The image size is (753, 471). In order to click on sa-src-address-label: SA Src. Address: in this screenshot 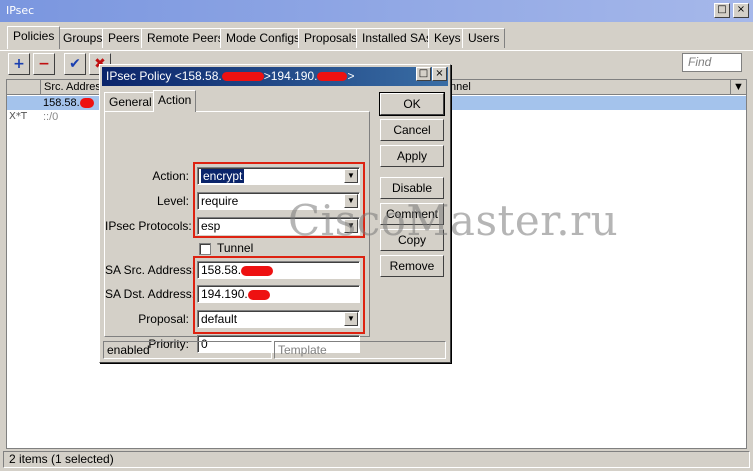, I will do `click(150, 270)`.